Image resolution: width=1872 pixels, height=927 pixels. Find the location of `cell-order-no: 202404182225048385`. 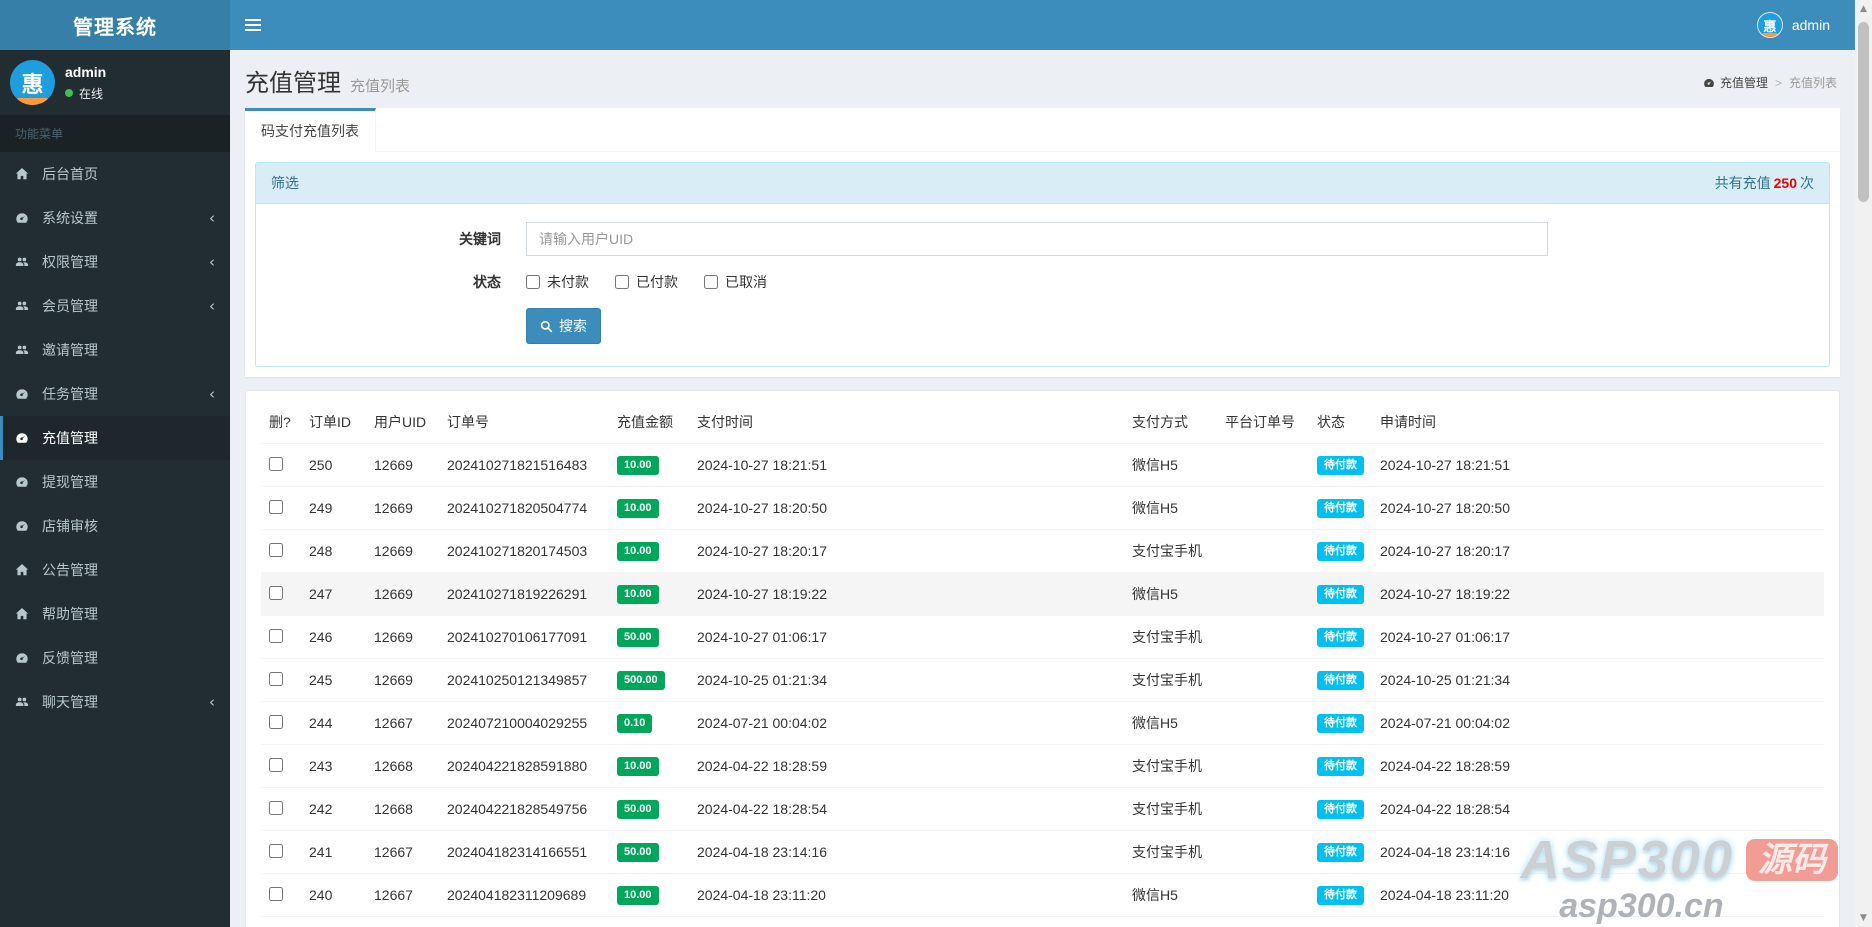

cell-order-no: 202404182225048385 is located at coordinates (524, 921).